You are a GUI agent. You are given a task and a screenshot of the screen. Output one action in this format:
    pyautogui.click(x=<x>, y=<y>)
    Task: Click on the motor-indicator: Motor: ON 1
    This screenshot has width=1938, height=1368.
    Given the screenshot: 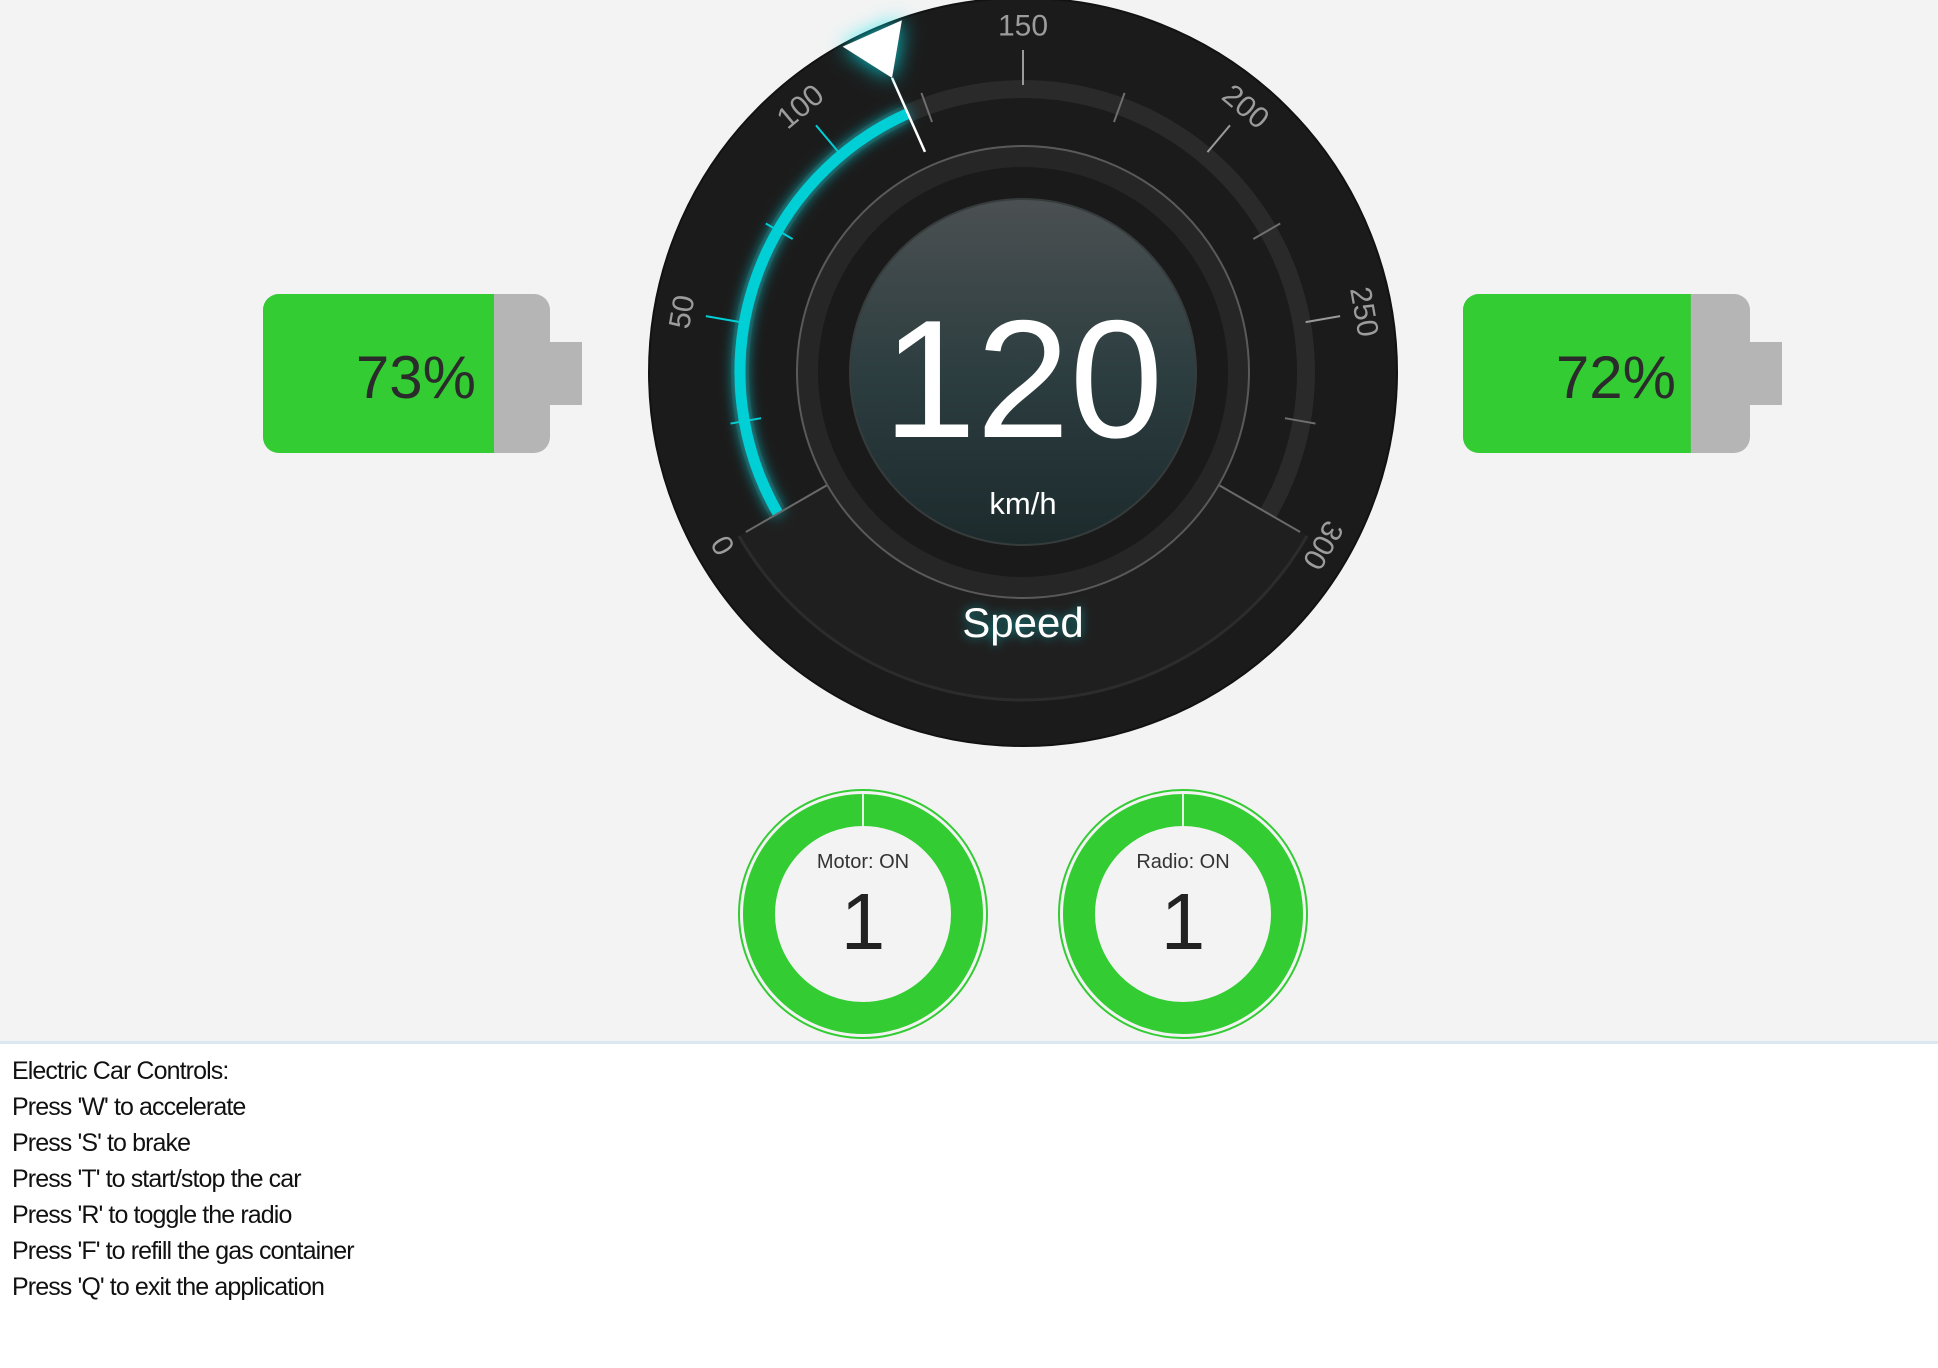 What is the action you would take?
    pyautogui.click(x=863, y=914)
    